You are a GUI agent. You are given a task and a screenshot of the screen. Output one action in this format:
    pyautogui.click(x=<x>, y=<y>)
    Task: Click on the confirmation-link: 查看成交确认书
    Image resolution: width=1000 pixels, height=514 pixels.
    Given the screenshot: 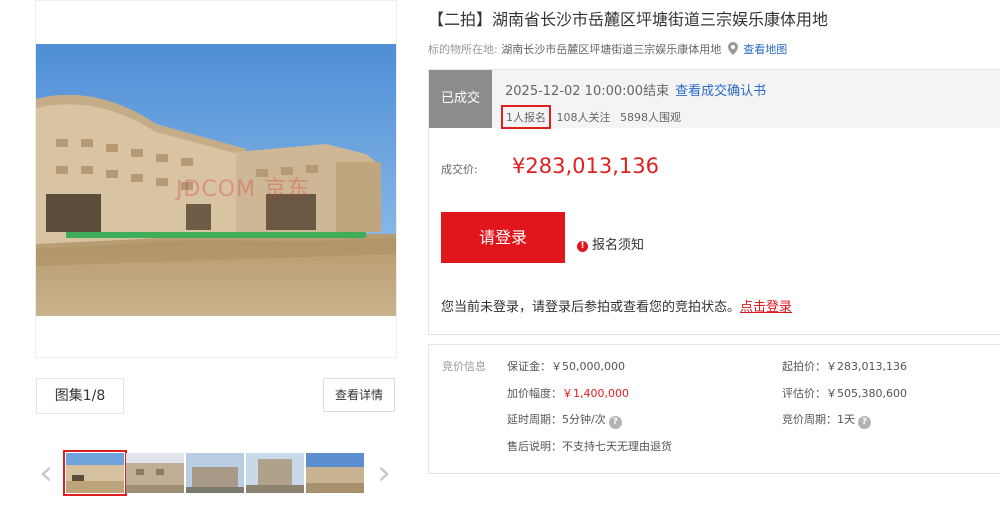 What is the action you would take?
    pyautogui.click(x=720, y=91)
    